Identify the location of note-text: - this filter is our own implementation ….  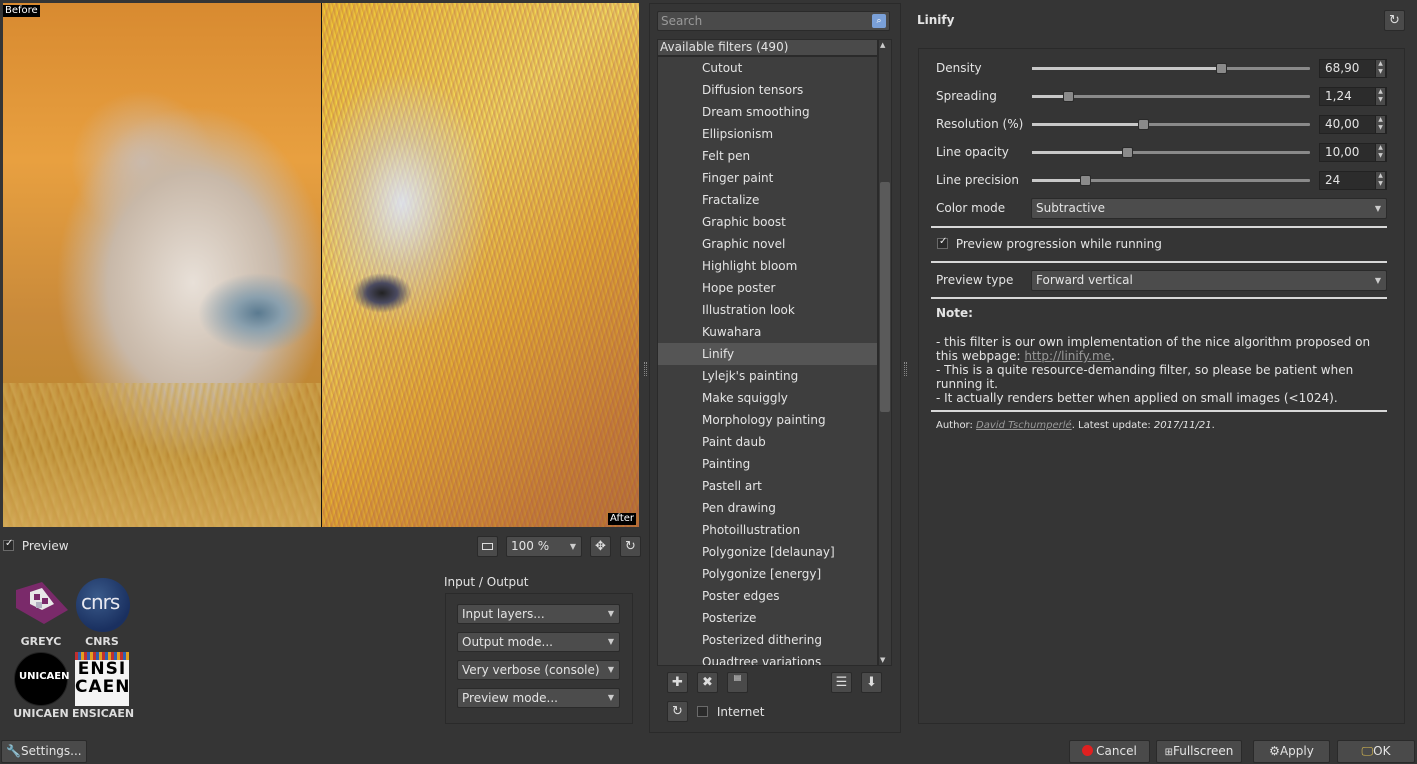
(1161, 370).